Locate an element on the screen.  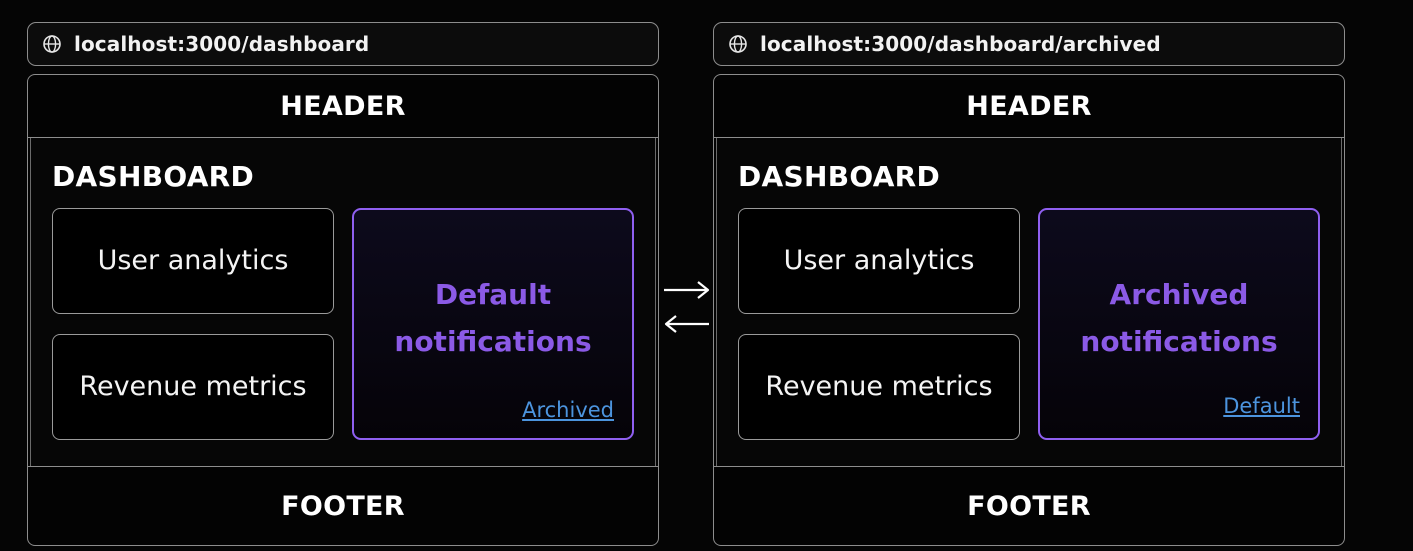
notifications-title: Archived notifications is located at coordinates (1179, 318).